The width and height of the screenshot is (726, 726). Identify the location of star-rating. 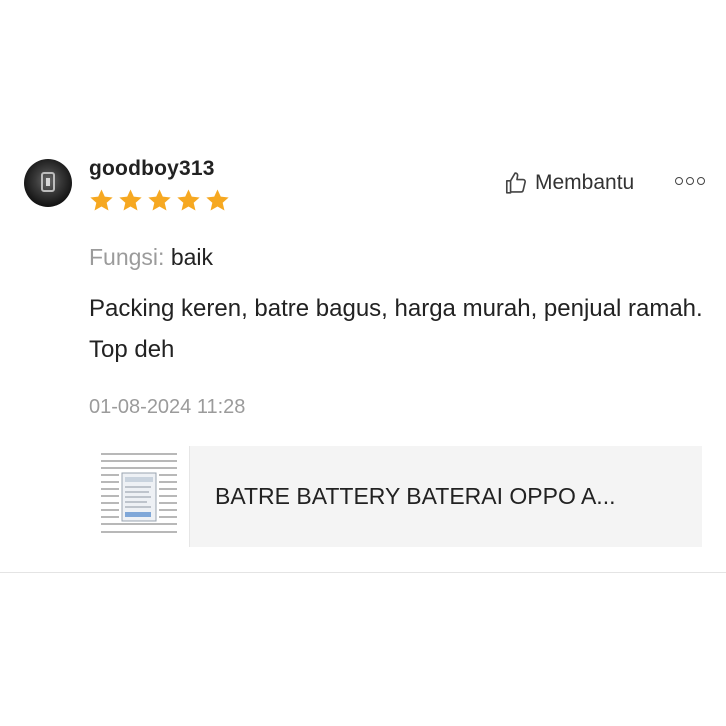
(159, 200).